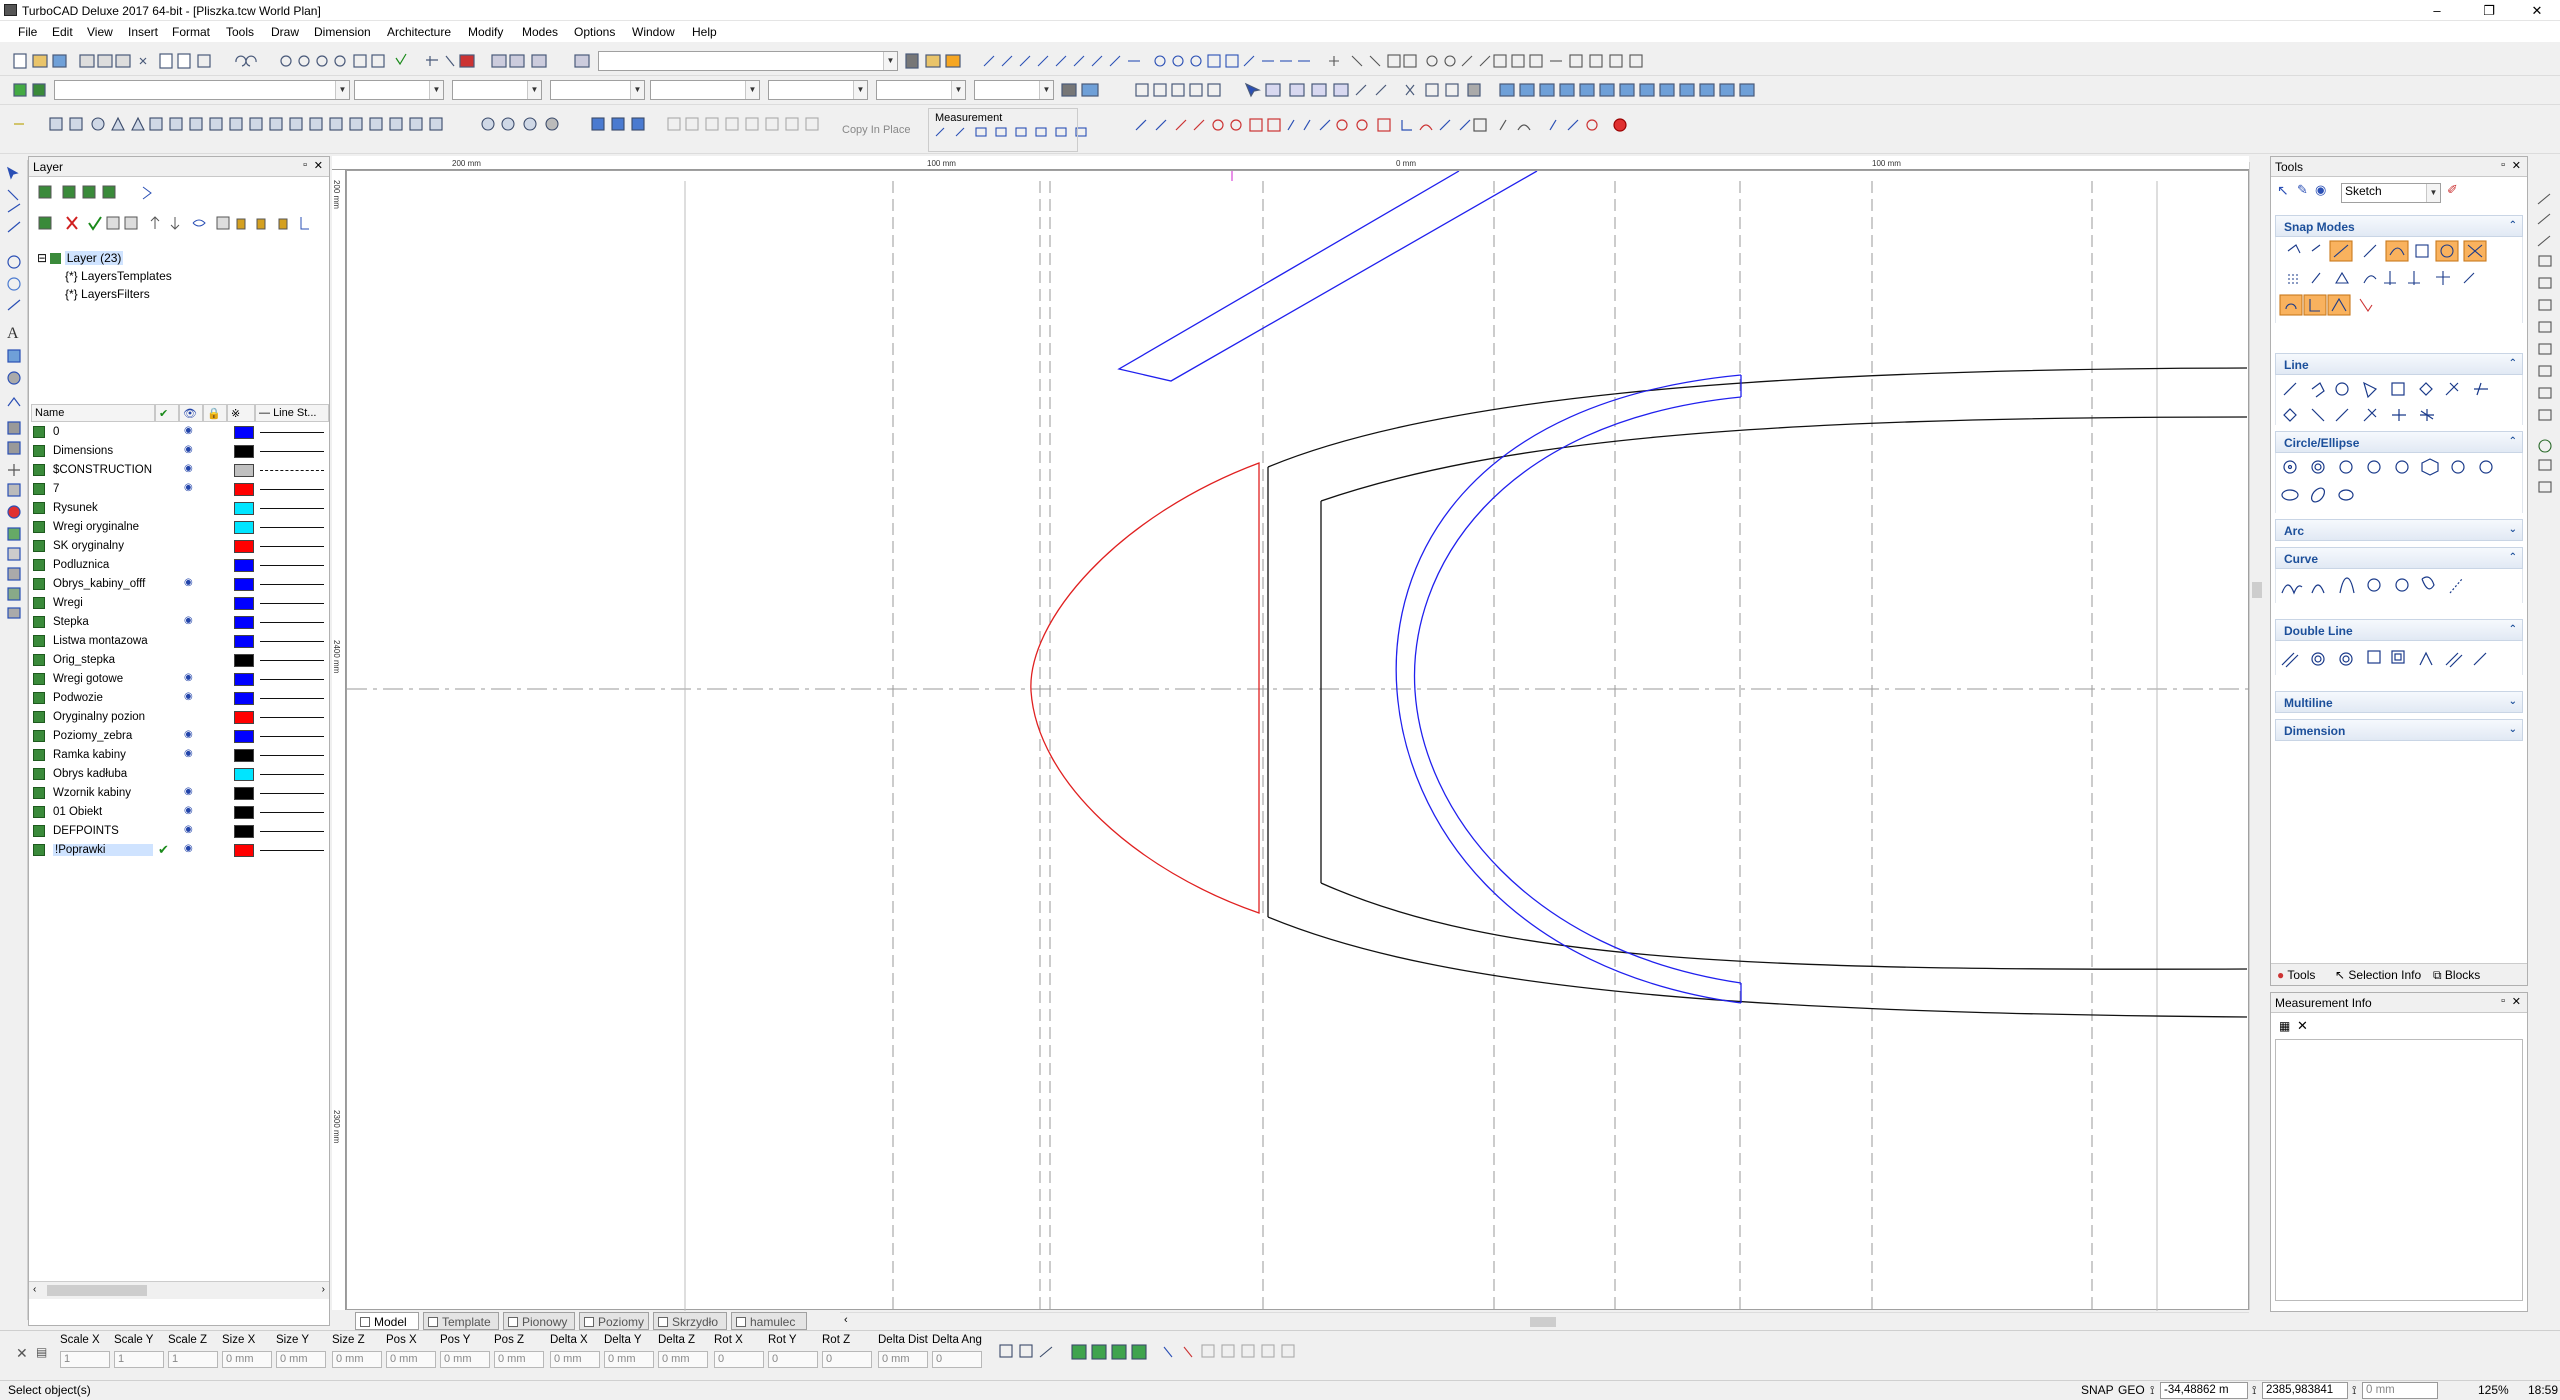 This screenshot has height=1400, width=2560. What do you see at coordinates (2399, 442) in the screenshot?
I see `section-circle-ellipse: Circle/Ellipse ⌃` at bounding box center [2399, 442].